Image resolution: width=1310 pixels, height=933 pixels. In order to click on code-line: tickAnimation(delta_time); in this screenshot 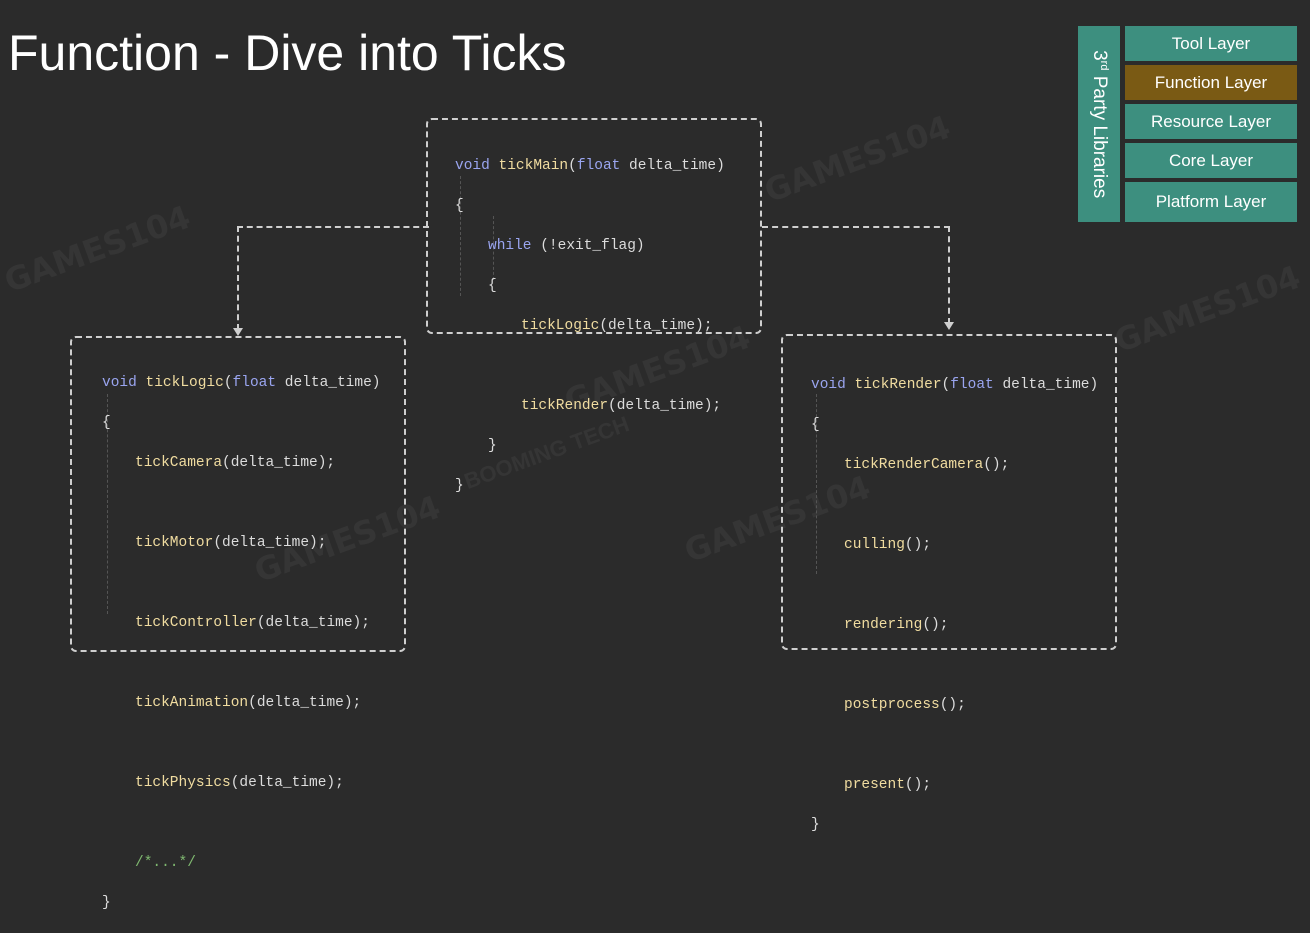, I will do `click(248, 703)`.